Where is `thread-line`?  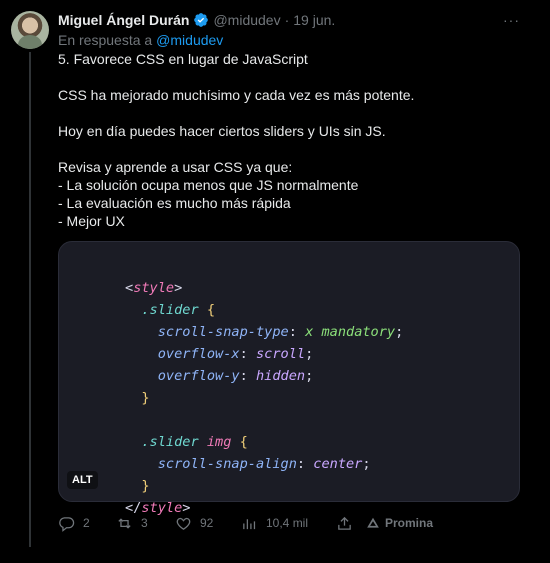
thread-line is located at coordinates (30, 299).